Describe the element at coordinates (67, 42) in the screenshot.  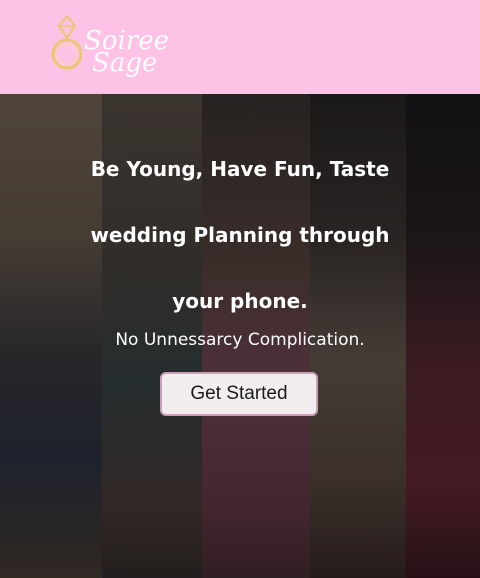
I see `ring-icon` at that location.